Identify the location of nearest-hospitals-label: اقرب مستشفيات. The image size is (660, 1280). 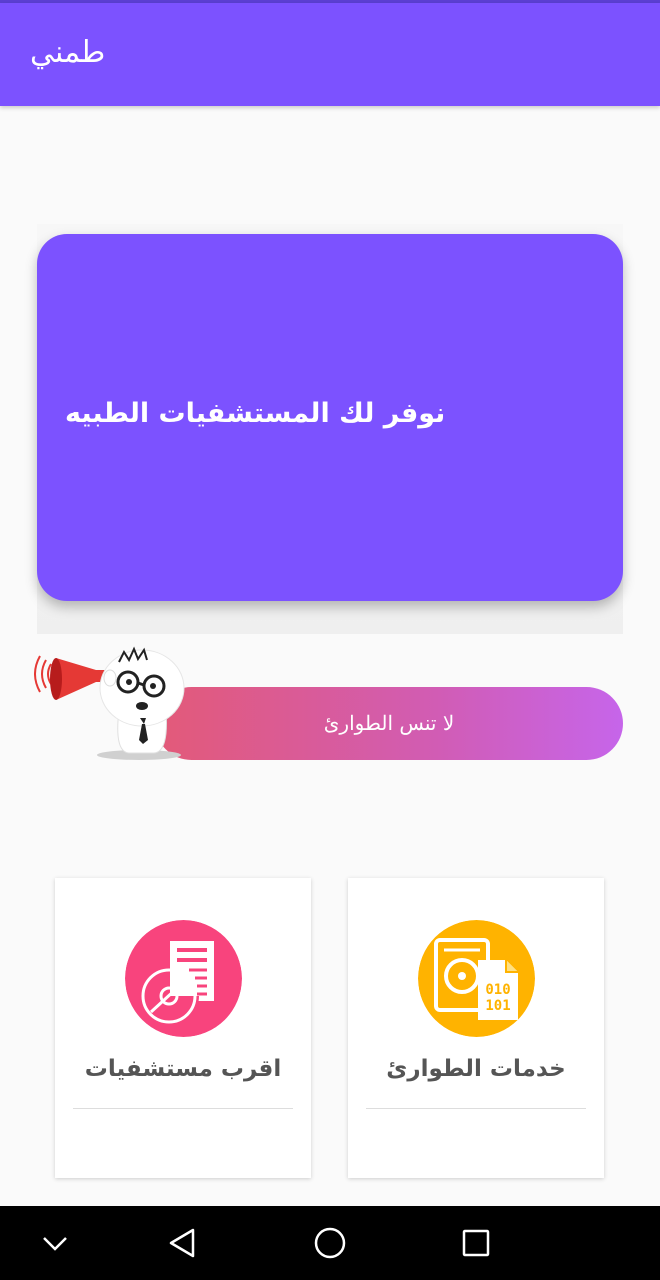
(183, 1069).